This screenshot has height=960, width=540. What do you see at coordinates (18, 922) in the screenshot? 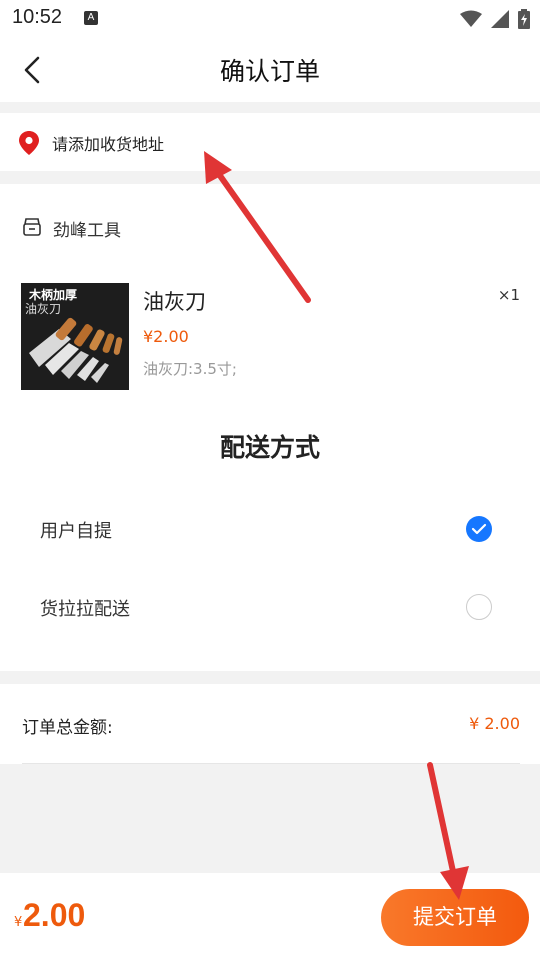
I see `bottom-currency-symbol: ¥` at bounding box center [18, 922].